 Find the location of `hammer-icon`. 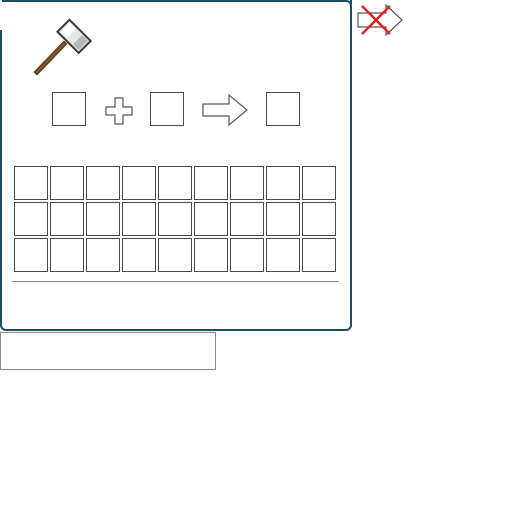

hammer-icon is located at coordinates (63, 47).